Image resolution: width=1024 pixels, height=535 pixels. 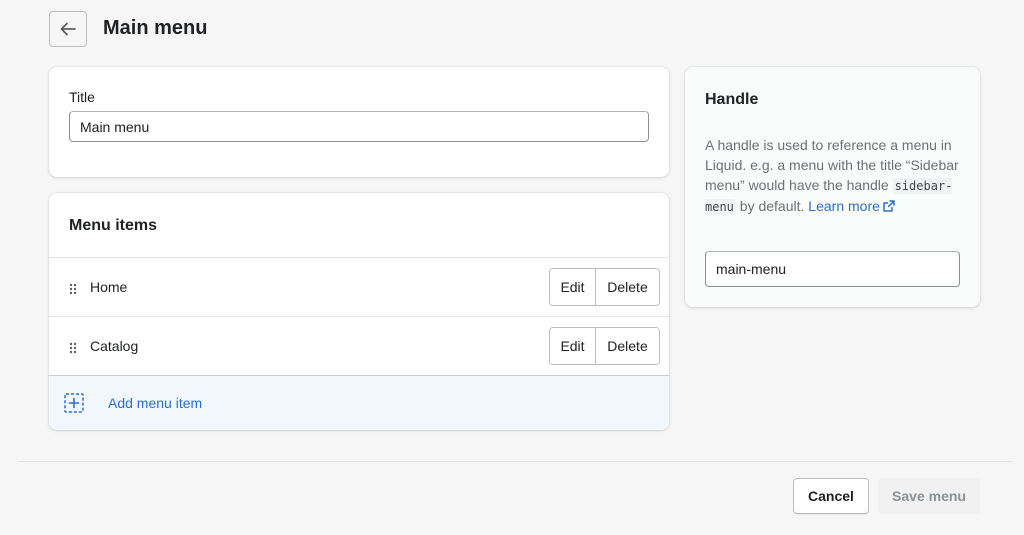 I want to click on cancel-button: Cancel, so click(x=831, y=496).